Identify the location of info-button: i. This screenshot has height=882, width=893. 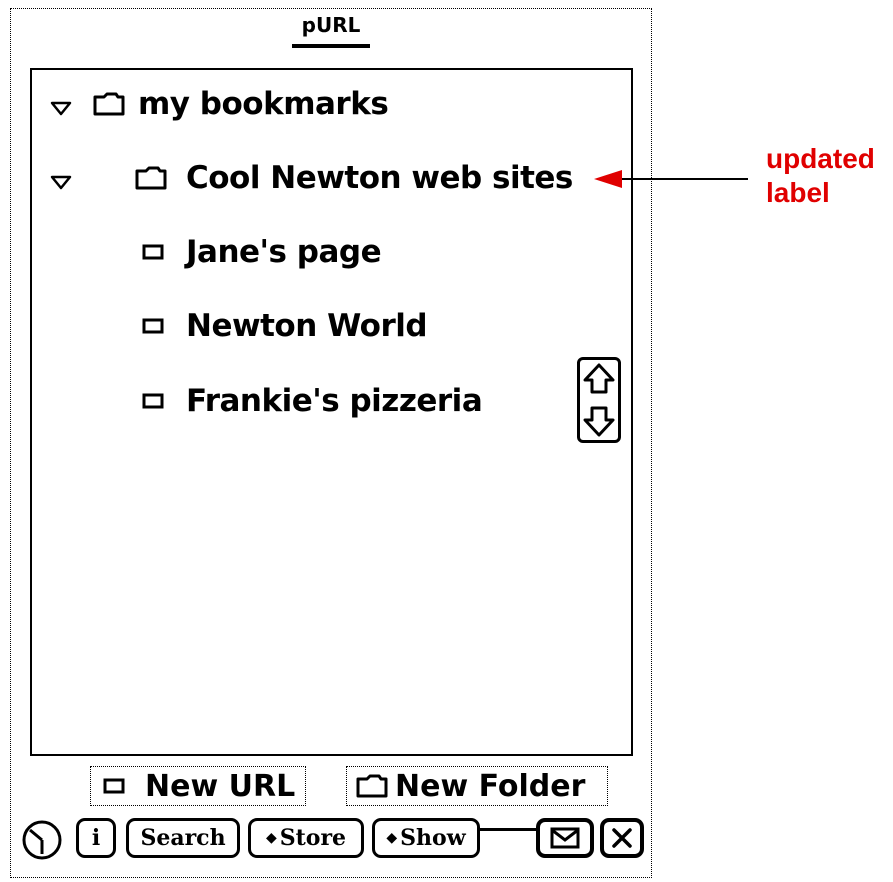
(96, 838).